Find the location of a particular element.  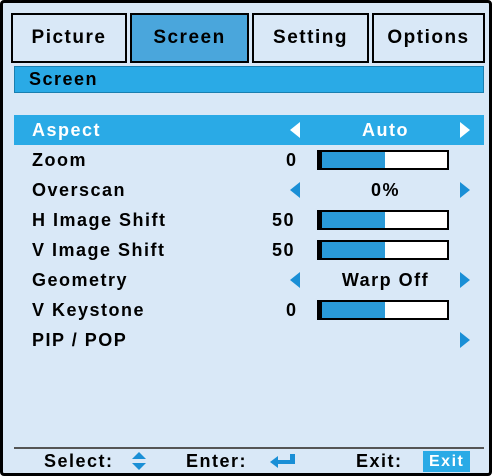

enter-return-icon is located at coordinates (282, 461).